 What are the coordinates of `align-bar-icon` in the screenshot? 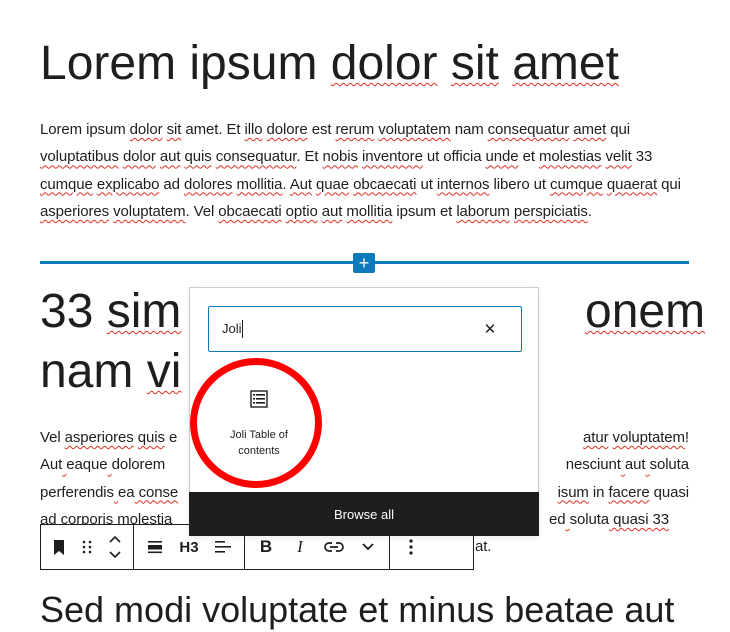 It's located at (155, 547).